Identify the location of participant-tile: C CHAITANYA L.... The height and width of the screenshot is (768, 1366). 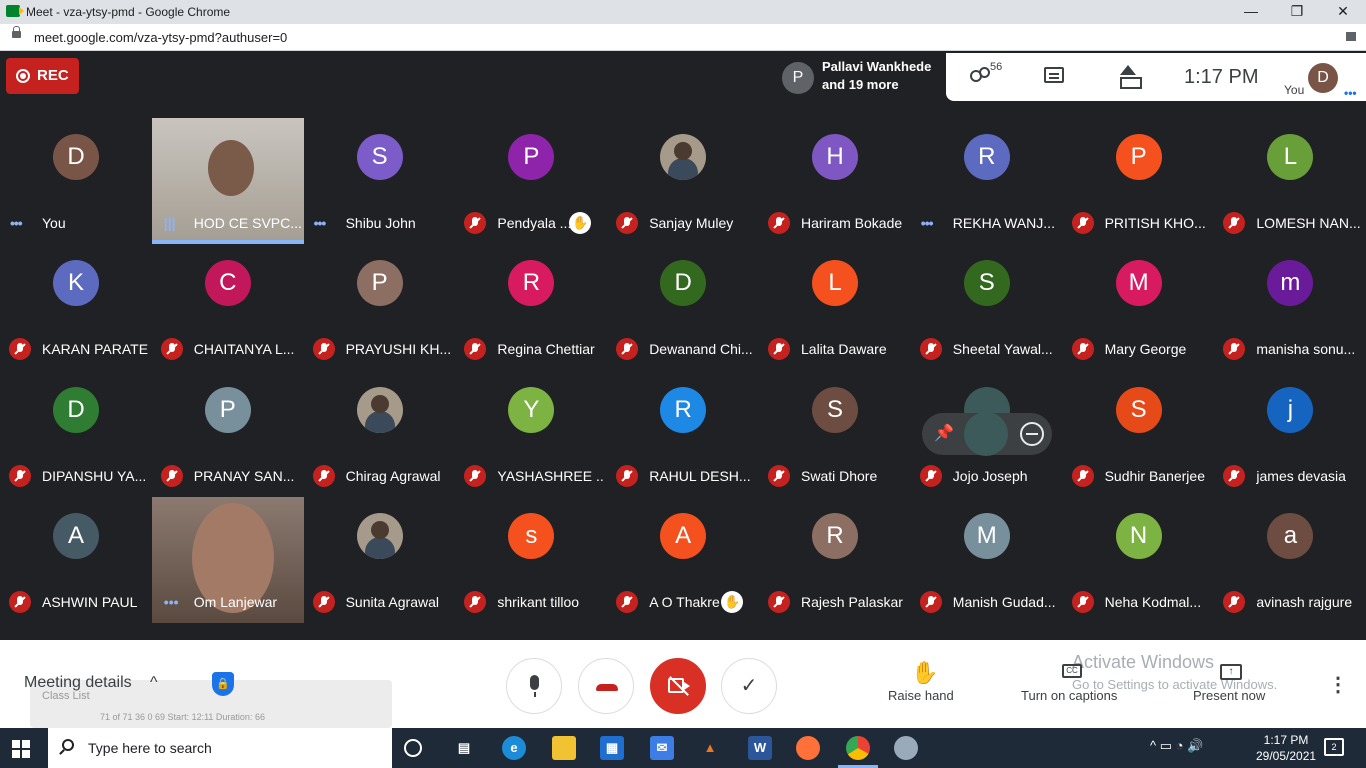
(228, 307).